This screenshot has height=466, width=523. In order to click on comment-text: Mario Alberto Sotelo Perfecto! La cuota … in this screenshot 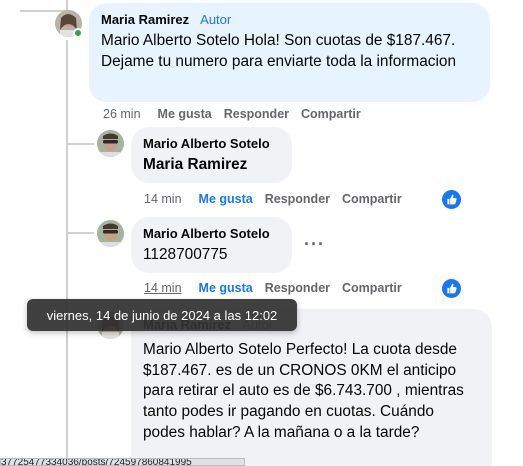, I will do `click(303, 391)`.